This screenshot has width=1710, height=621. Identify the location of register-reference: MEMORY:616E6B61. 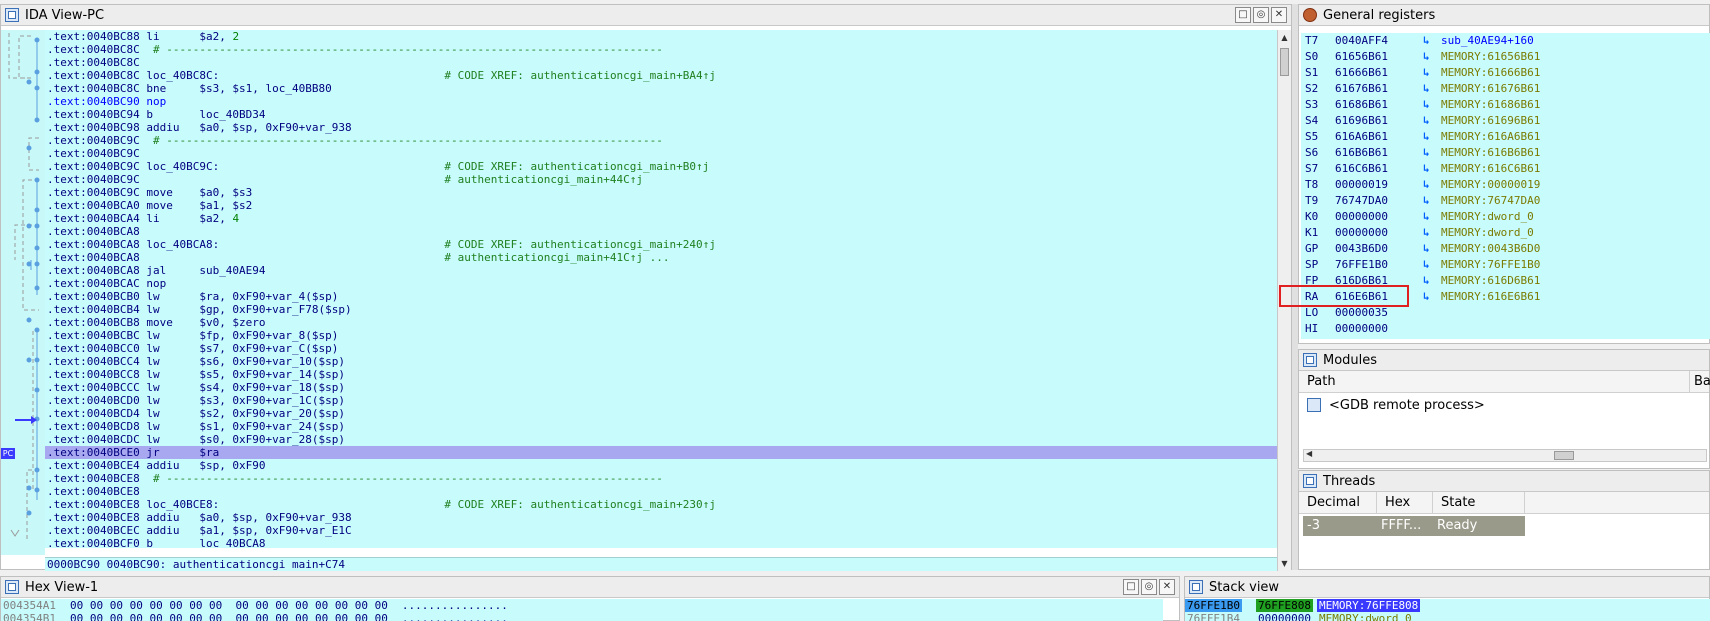
(1490, 297).